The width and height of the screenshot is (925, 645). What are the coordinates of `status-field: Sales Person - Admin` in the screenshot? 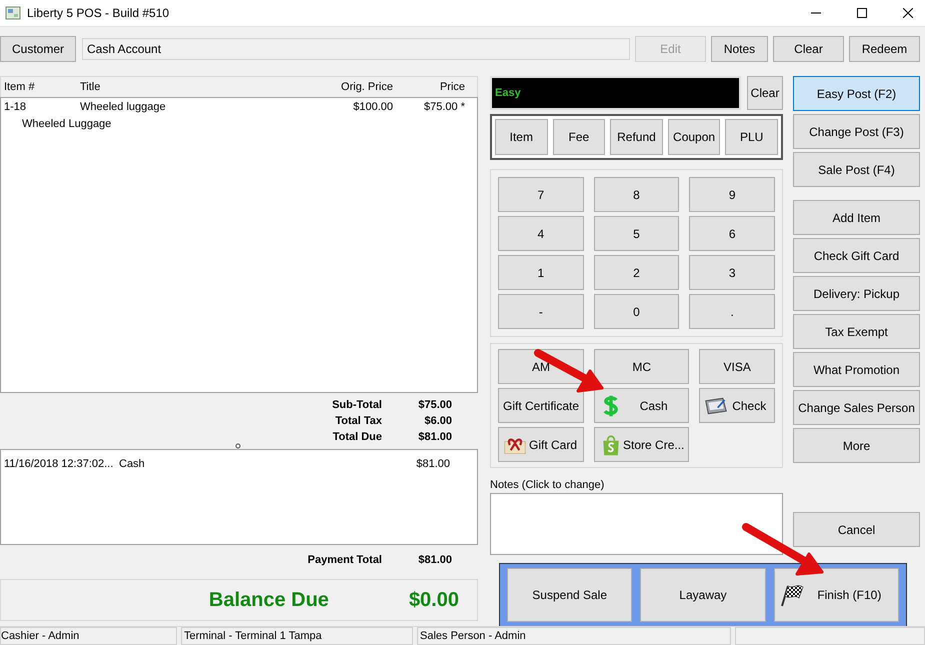 It's located at (574, 636).